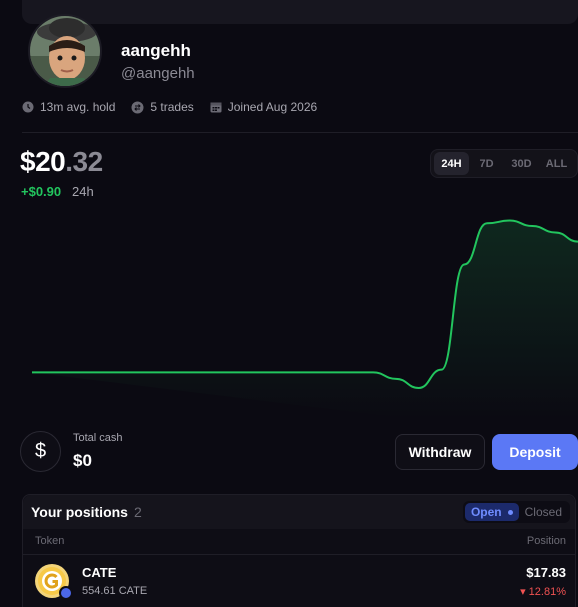 This screenshot has width=578, height=607. What do you see at coordinates (272, 107) in the screenshot?
I see `stat-joined-label: Joined Aug 2026` at bounding box center [272, 107].